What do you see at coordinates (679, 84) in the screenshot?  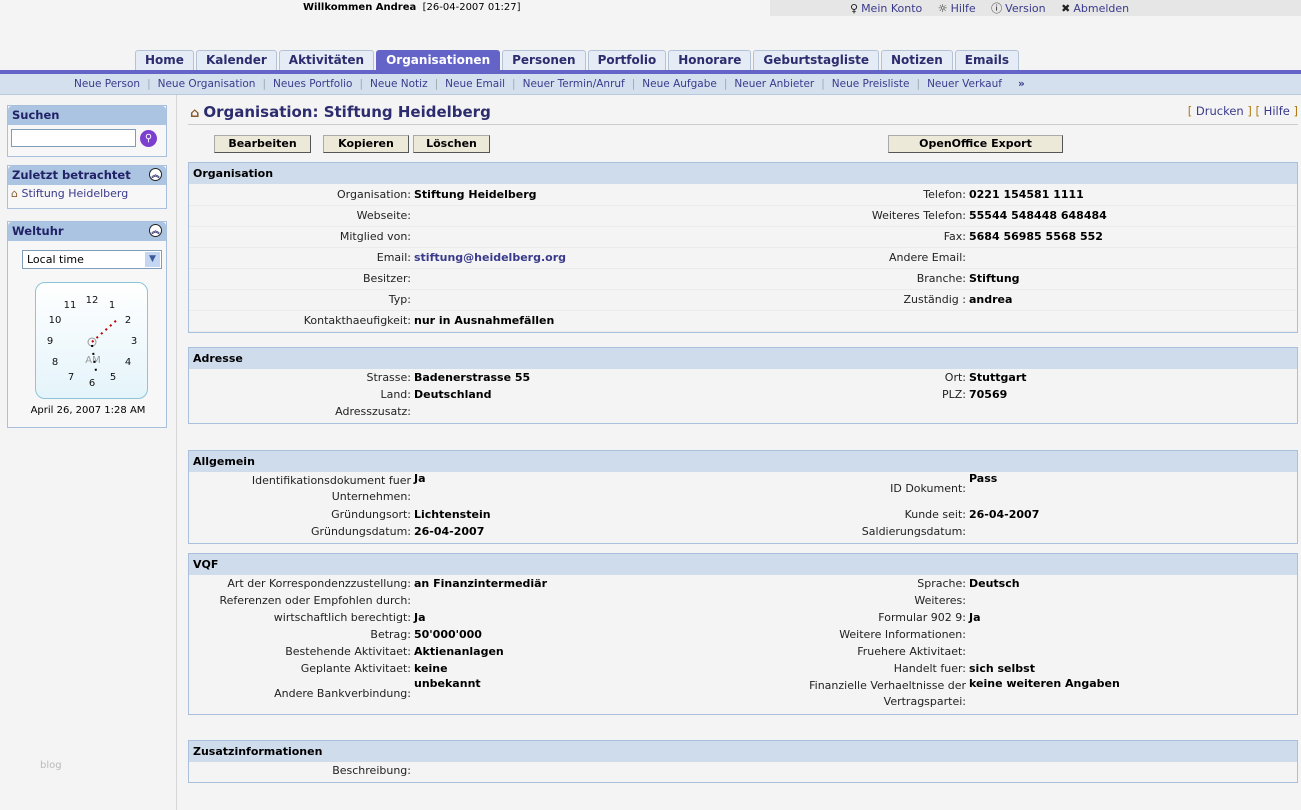 I see `quick-action-link: Neue Aufgabe` at bounding box center [679, 84].